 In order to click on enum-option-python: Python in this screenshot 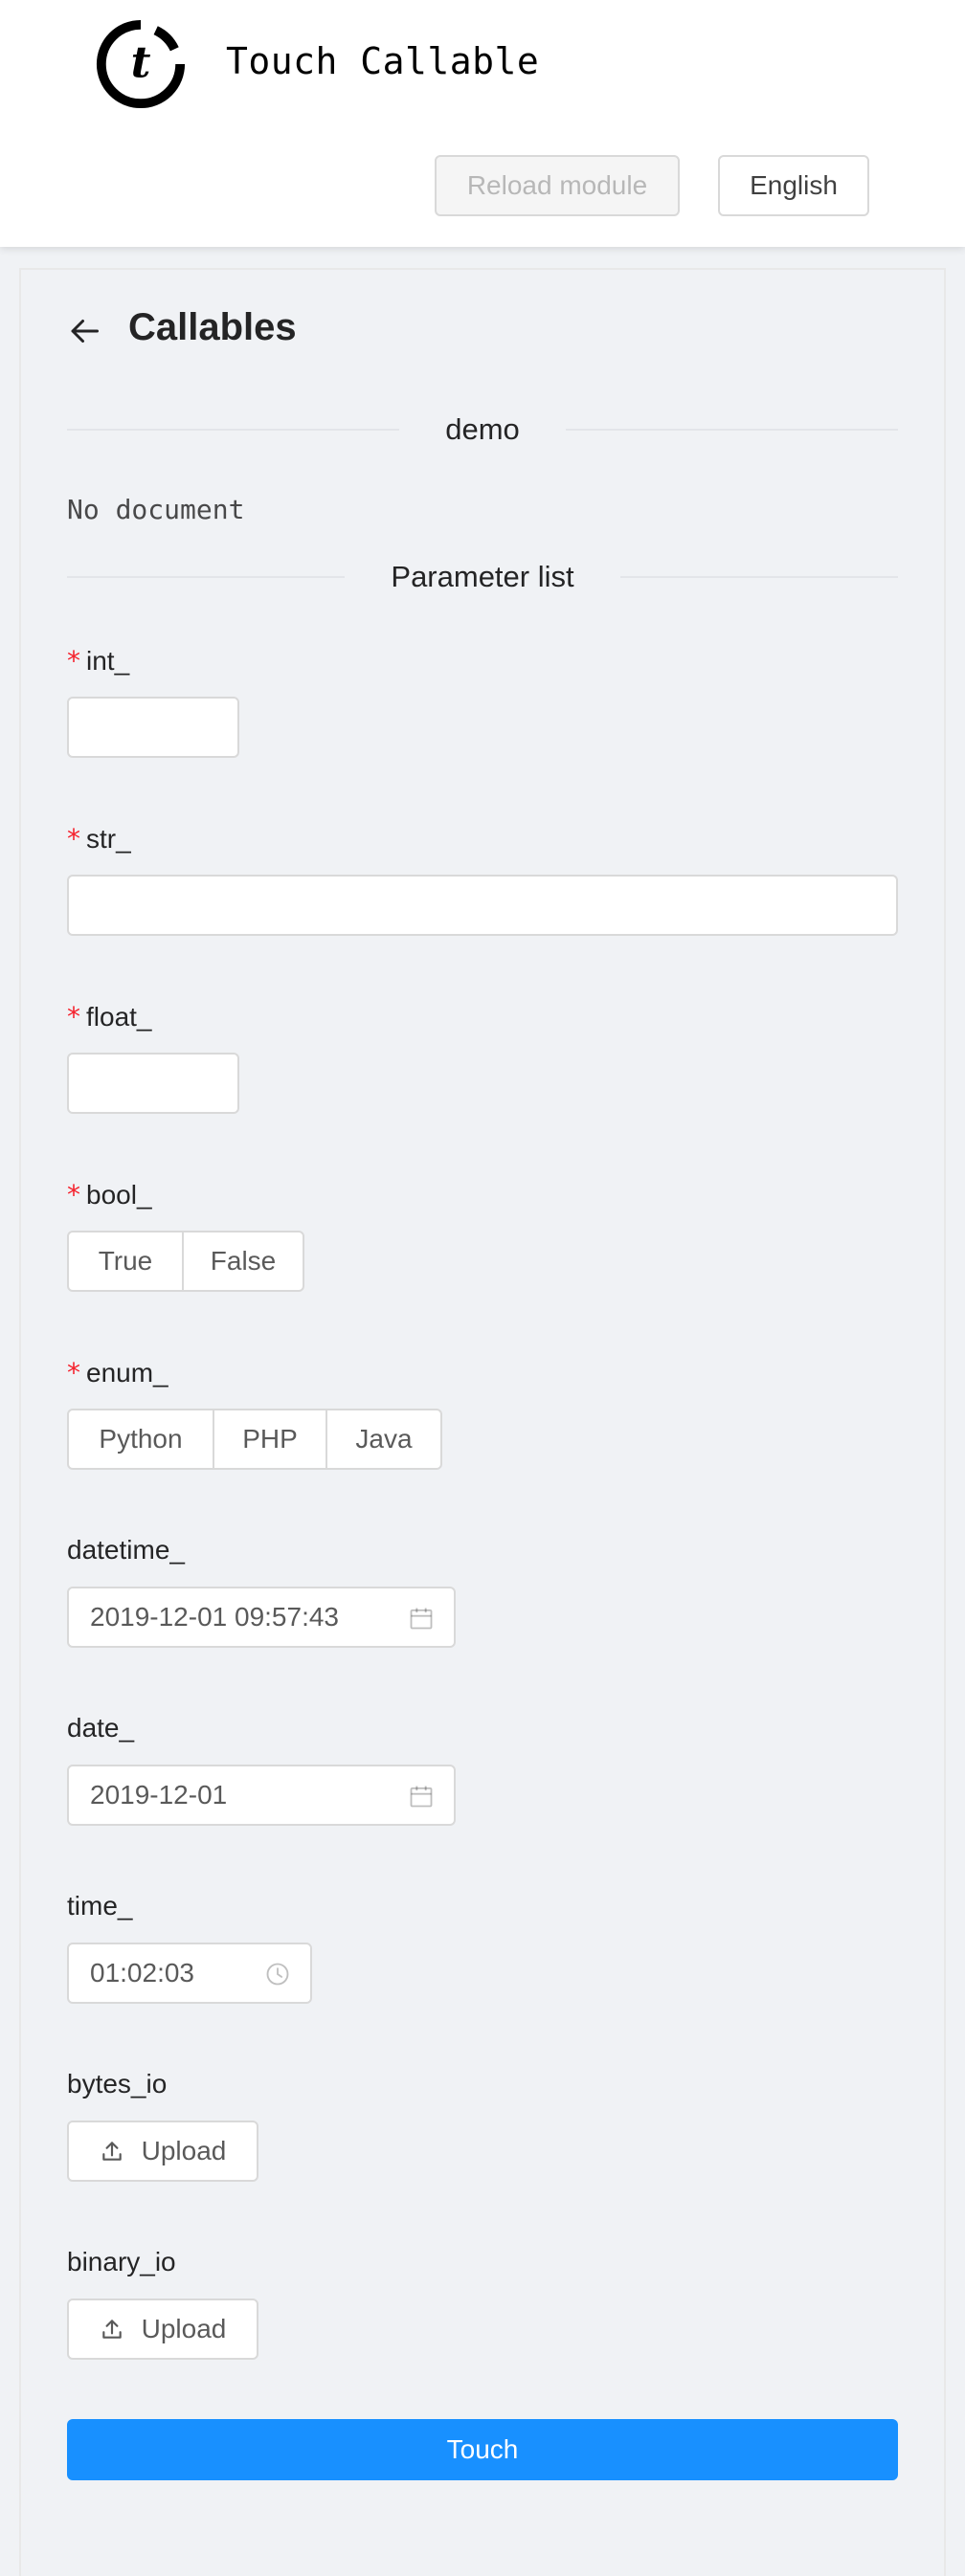, I will do `click(140, 1439)`.